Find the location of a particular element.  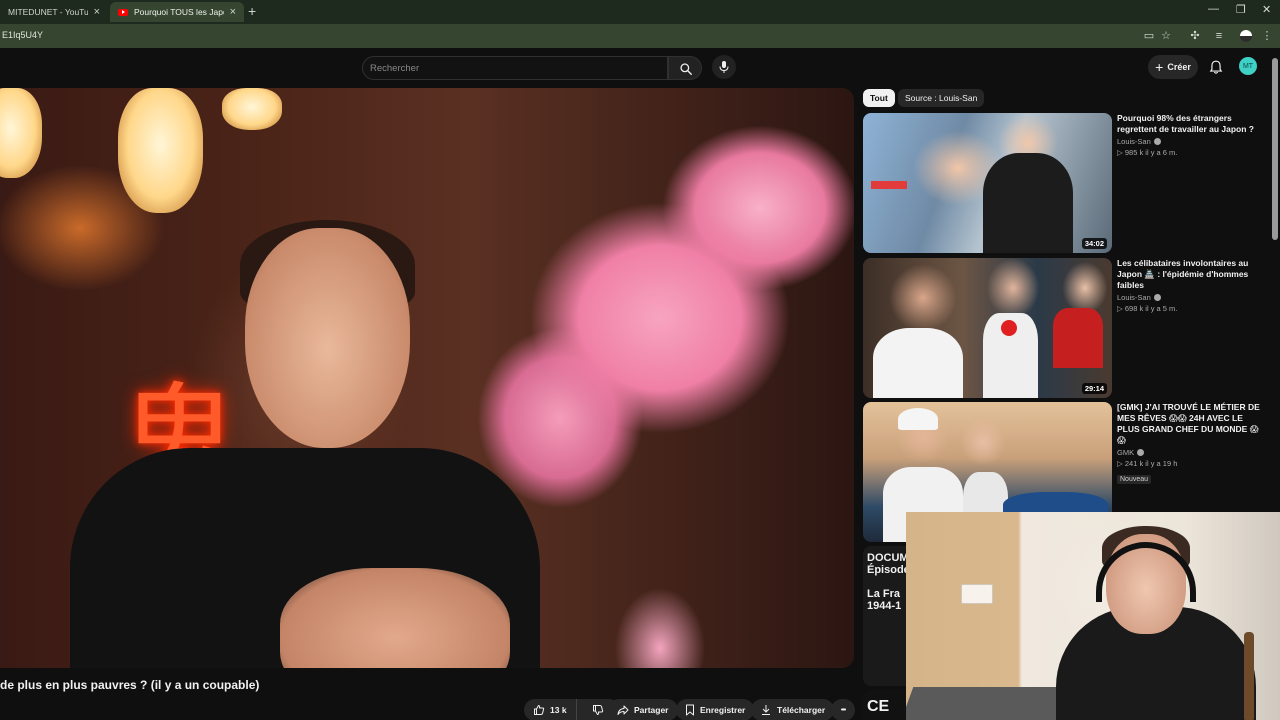

tab-title: Pourquoi TOUS les Japonais so is located at coordinates (179, 12).